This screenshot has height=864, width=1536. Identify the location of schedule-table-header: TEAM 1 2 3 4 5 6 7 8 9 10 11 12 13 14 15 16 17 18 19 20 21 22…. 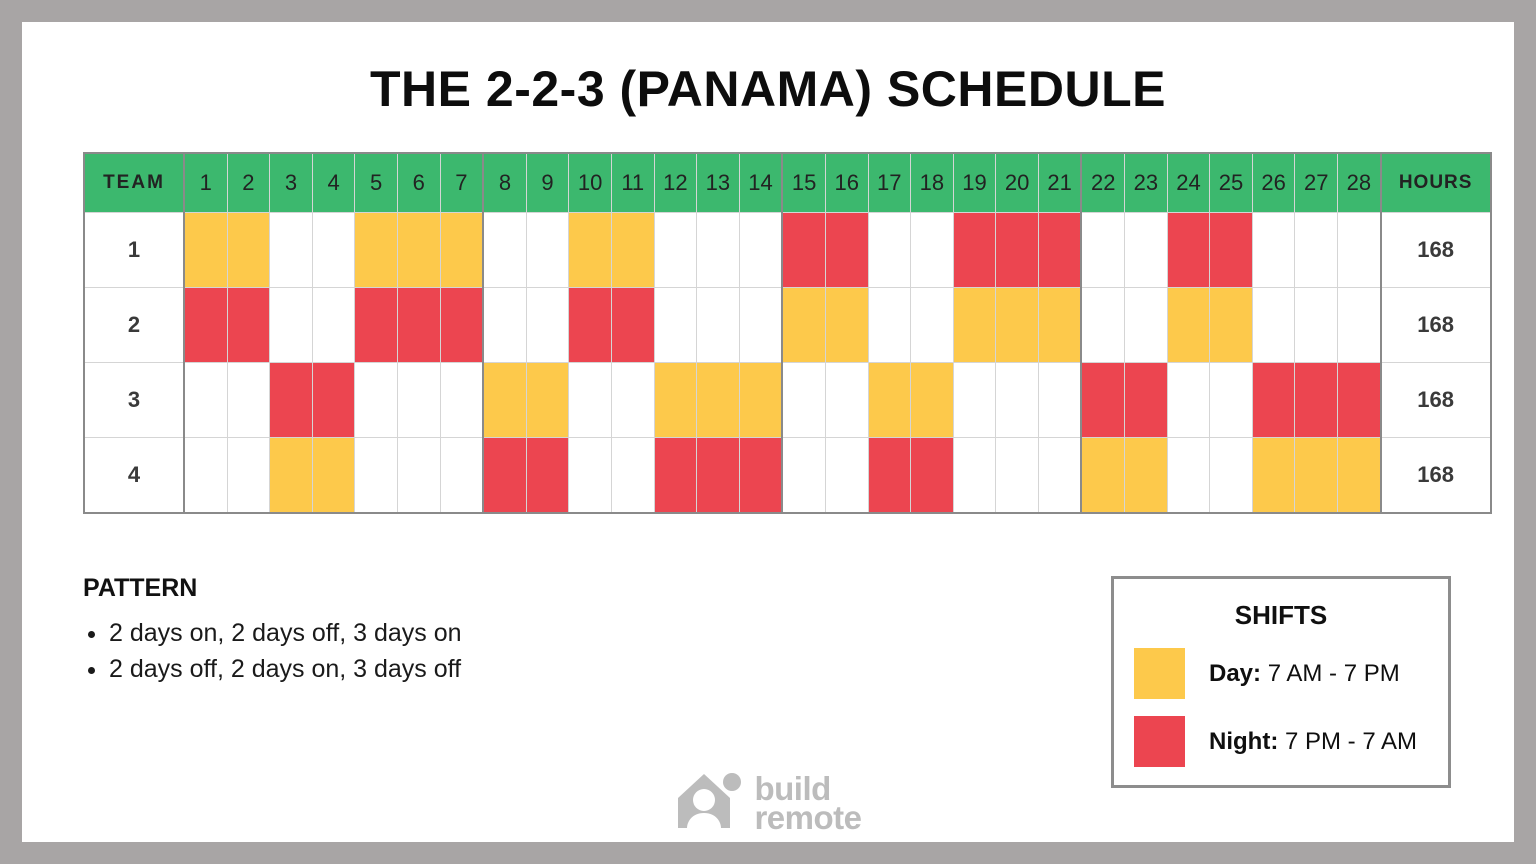
(787, 182).